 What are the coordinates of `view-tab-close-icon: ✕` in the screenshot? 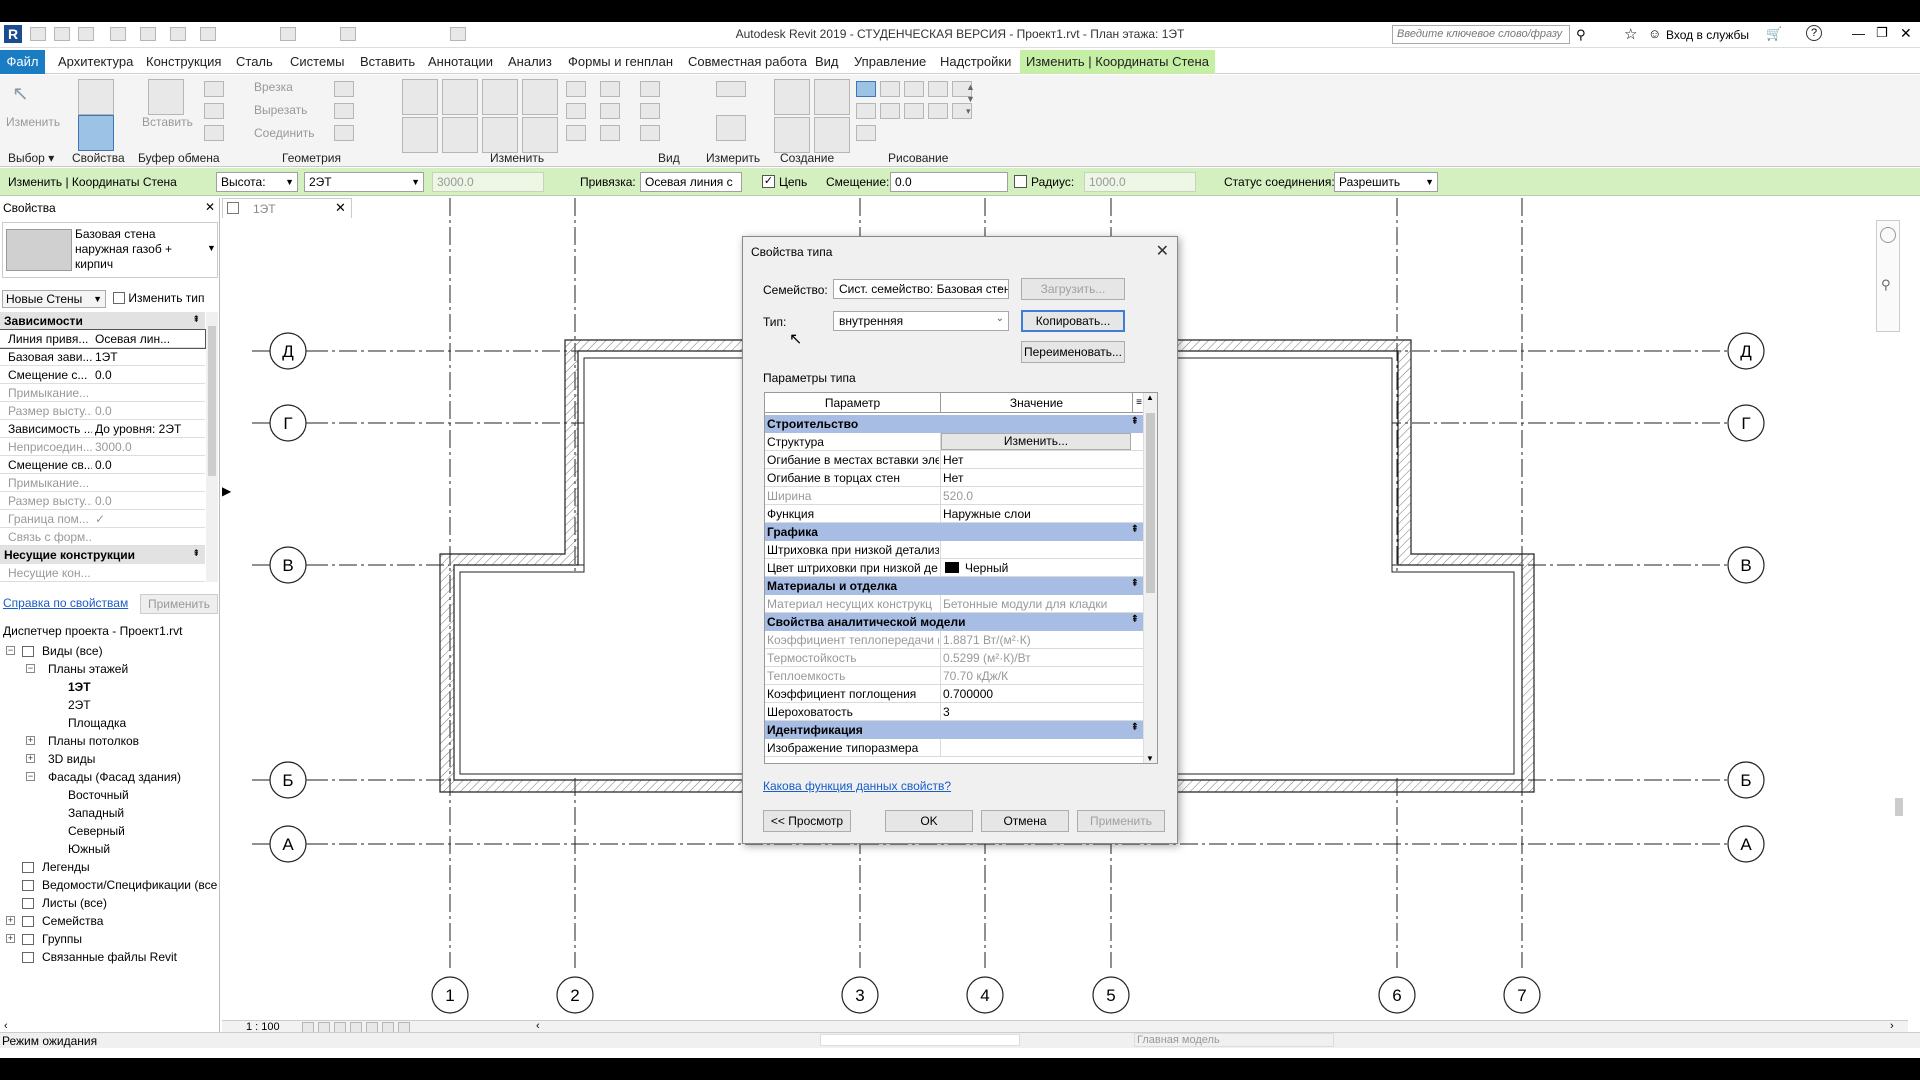 It's located at (340, 208).